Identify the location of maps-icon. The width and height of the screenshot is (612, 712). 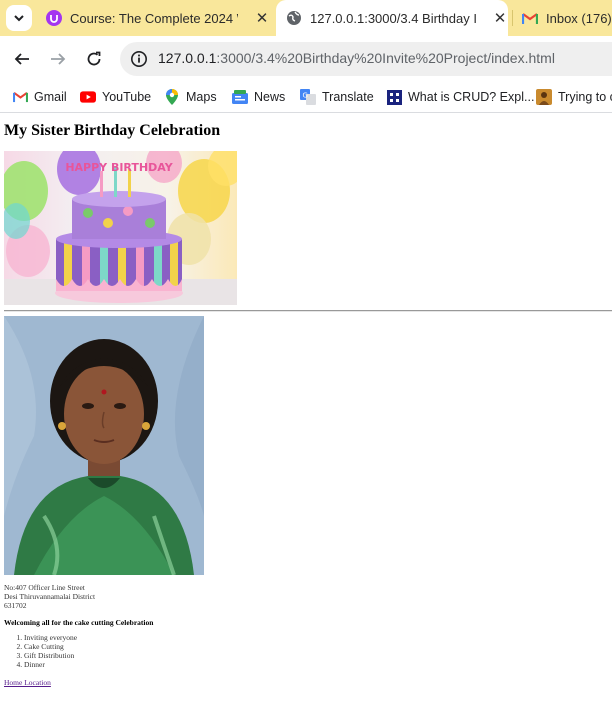
(172, 97).